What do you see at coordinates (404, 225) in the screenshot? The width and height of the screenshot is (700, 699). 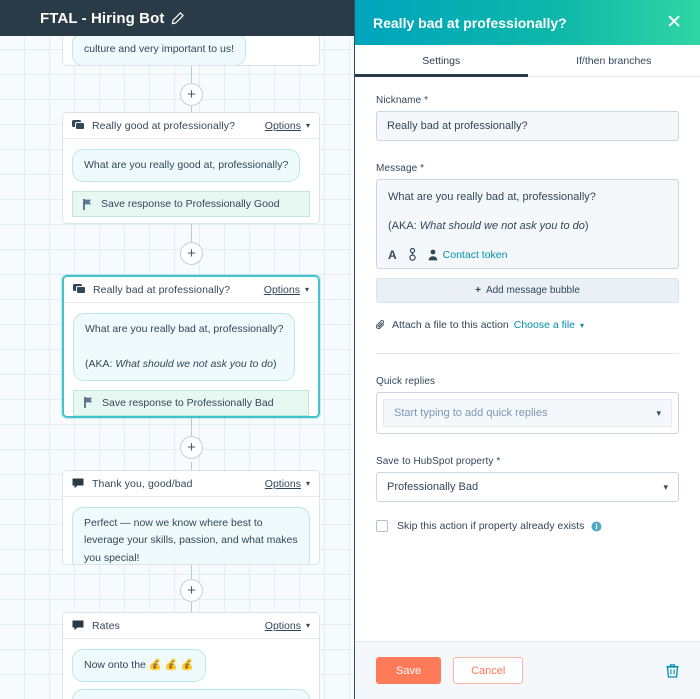 I see `message-aka-prefix: (AKA:` at bounding box center [404, 225].